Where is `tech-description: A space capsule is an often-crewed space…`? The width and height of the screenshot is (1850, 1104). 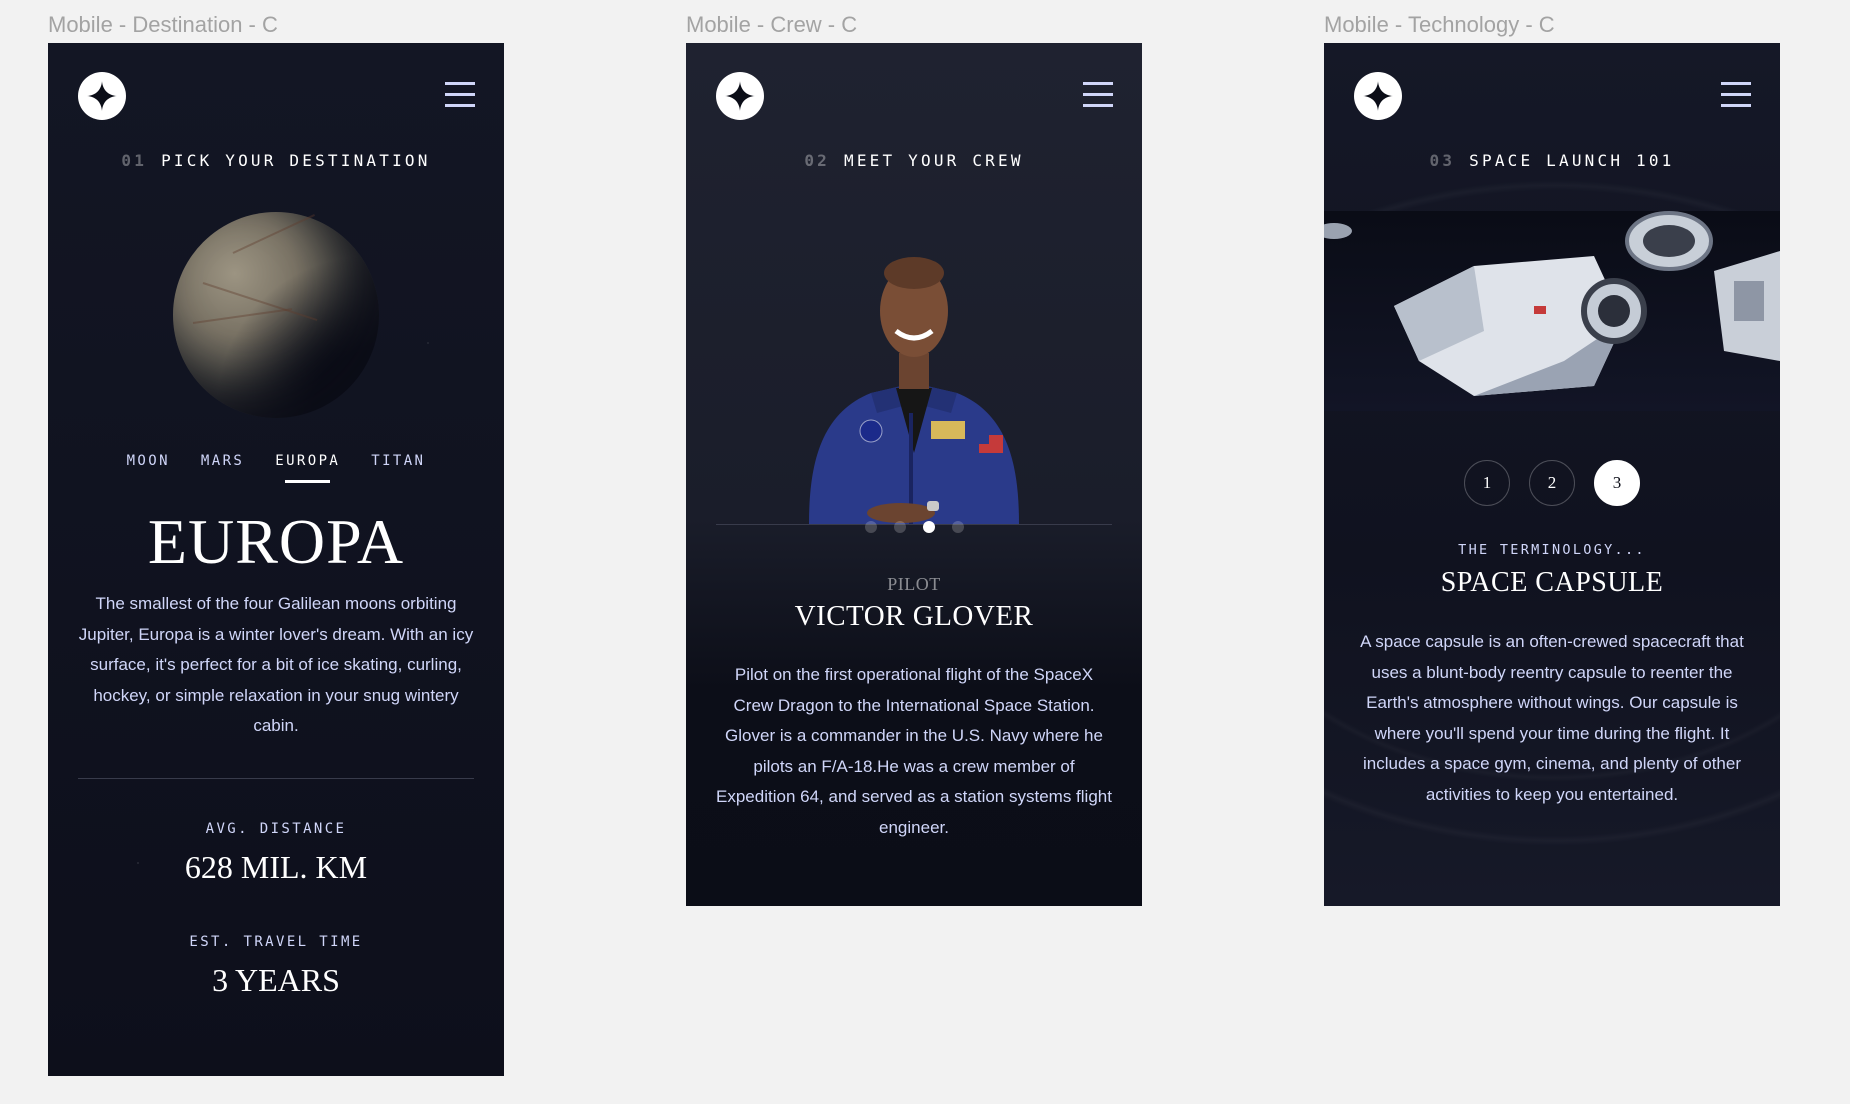 tech-description: A space capsule is an often-crewed space… is located at coordinates (1552, 718).